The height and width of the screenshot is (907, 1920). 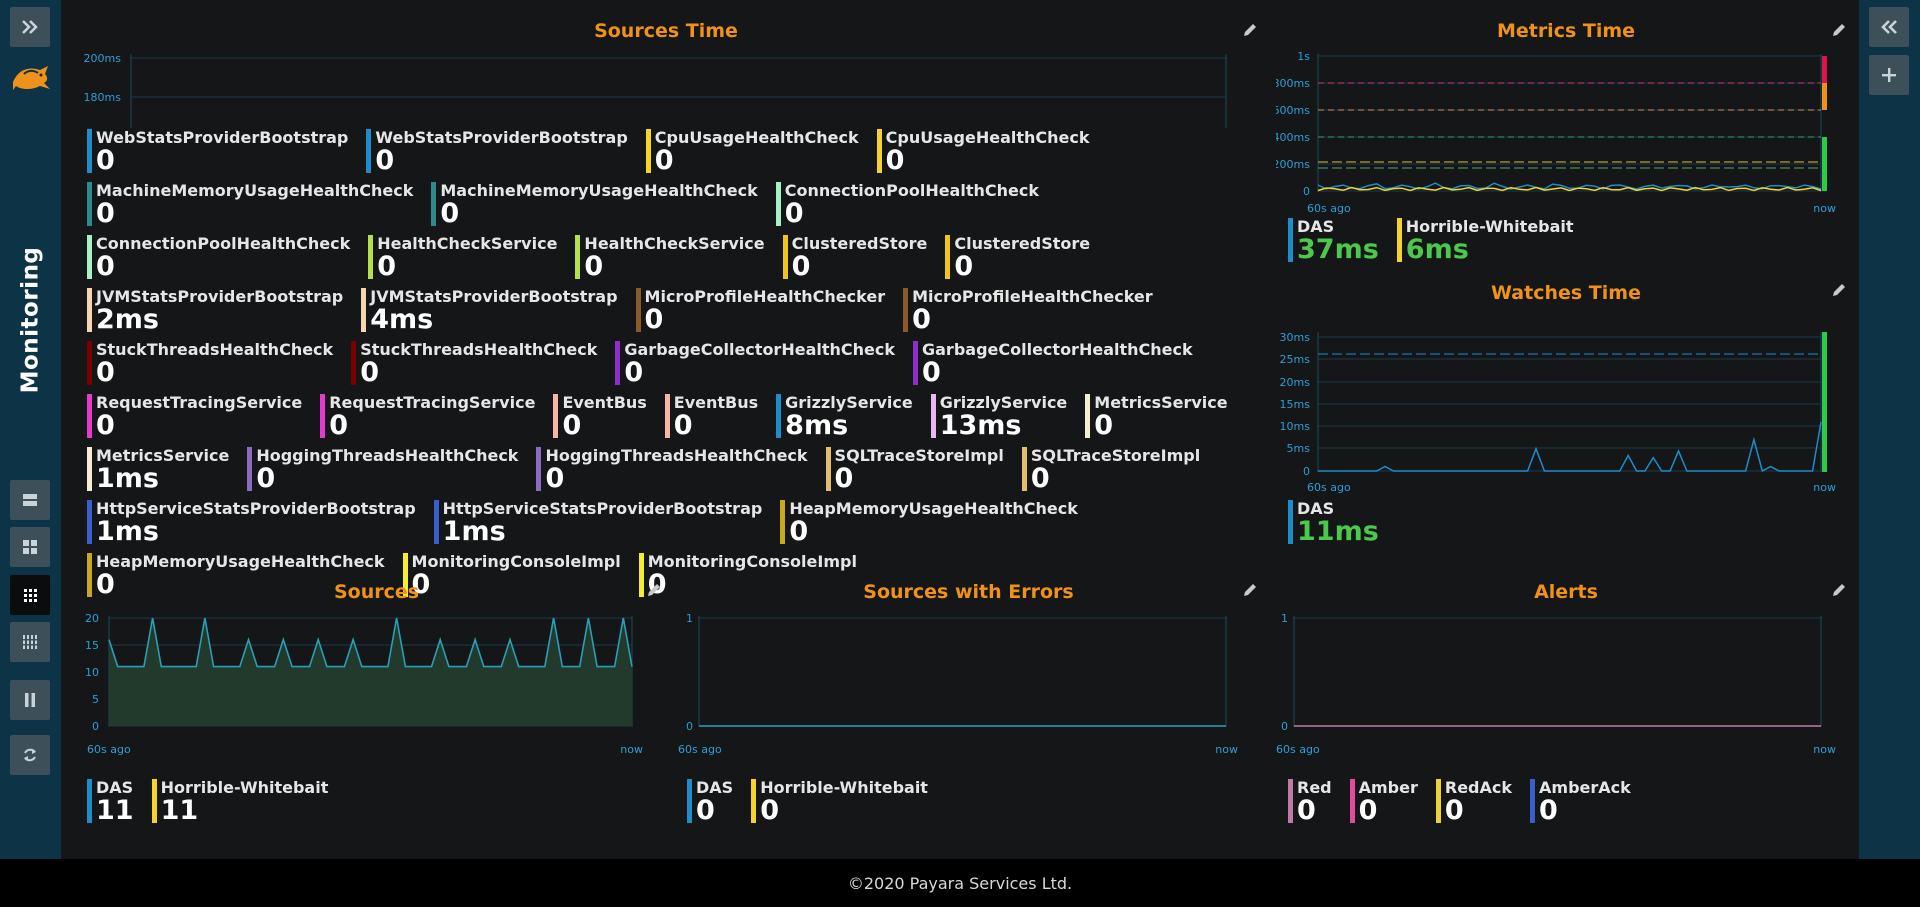 What do you see at coordinates (1310, 802) in the screenshot?
I see `legend-item: Red 0` at bounding box center [1310, 802].